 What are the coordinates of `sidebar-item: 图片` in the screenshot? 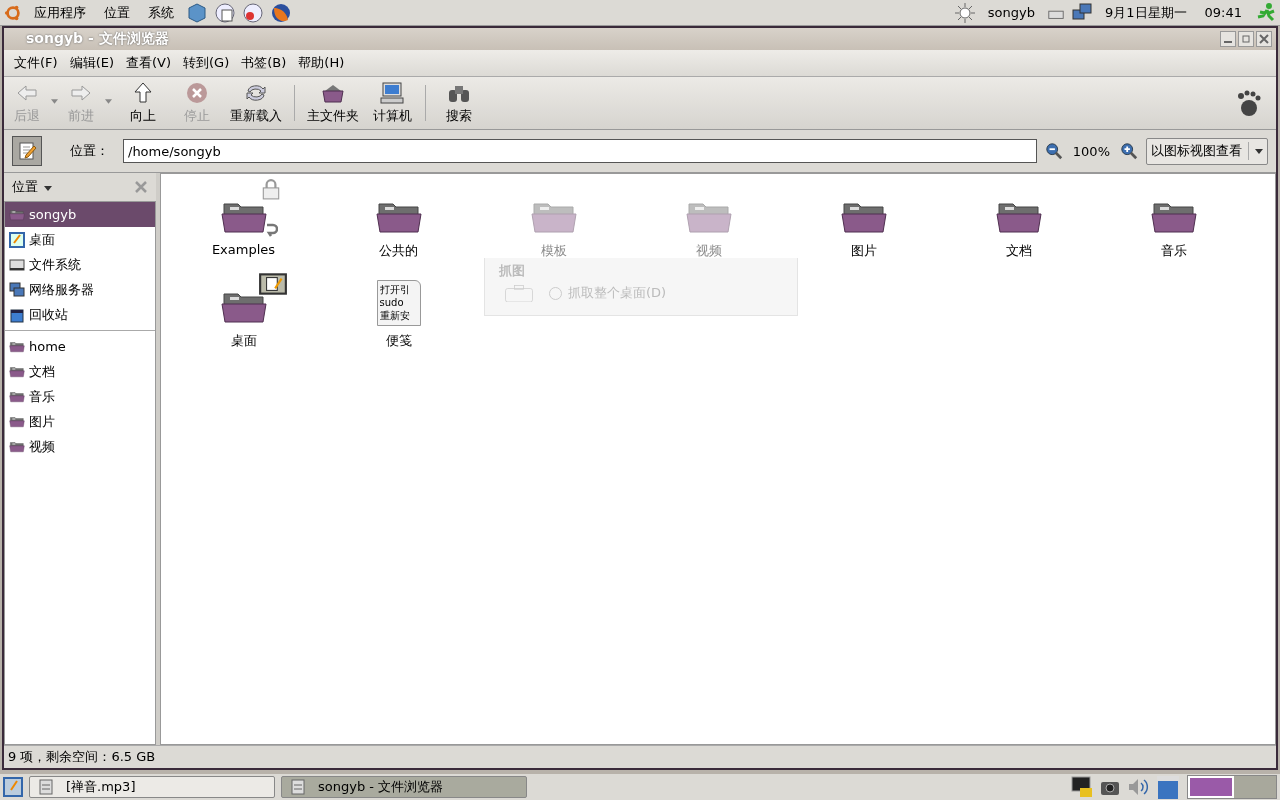 It's located at (80, 421).